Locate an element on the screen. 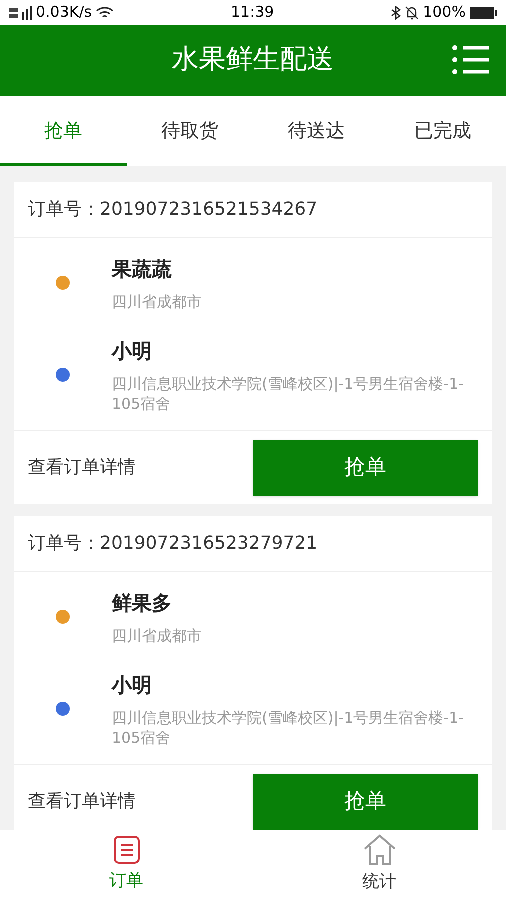 The width and height of the screenshot is (506, 900). battery-level: 100% is located at coordinates (444, 13).